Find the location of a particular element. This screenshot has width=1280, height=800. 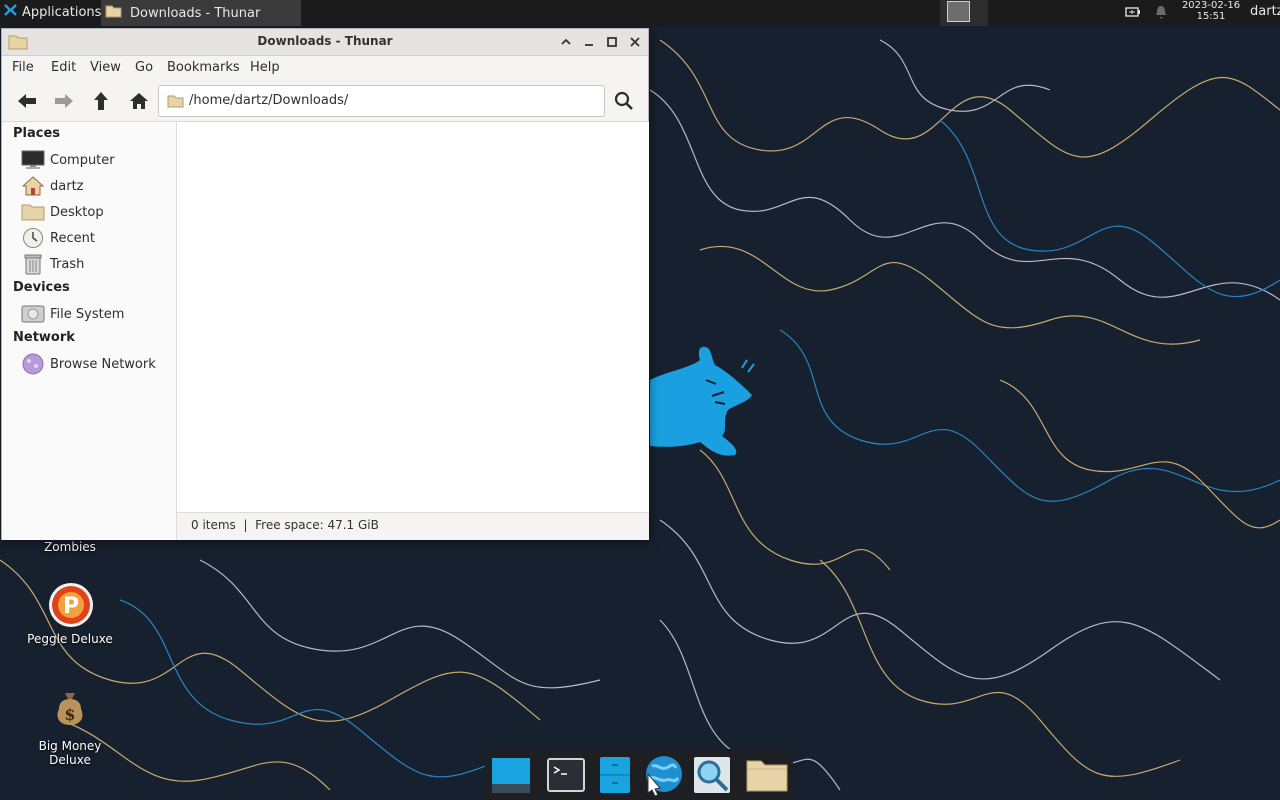

close-button is located at coordinates (635, 42).